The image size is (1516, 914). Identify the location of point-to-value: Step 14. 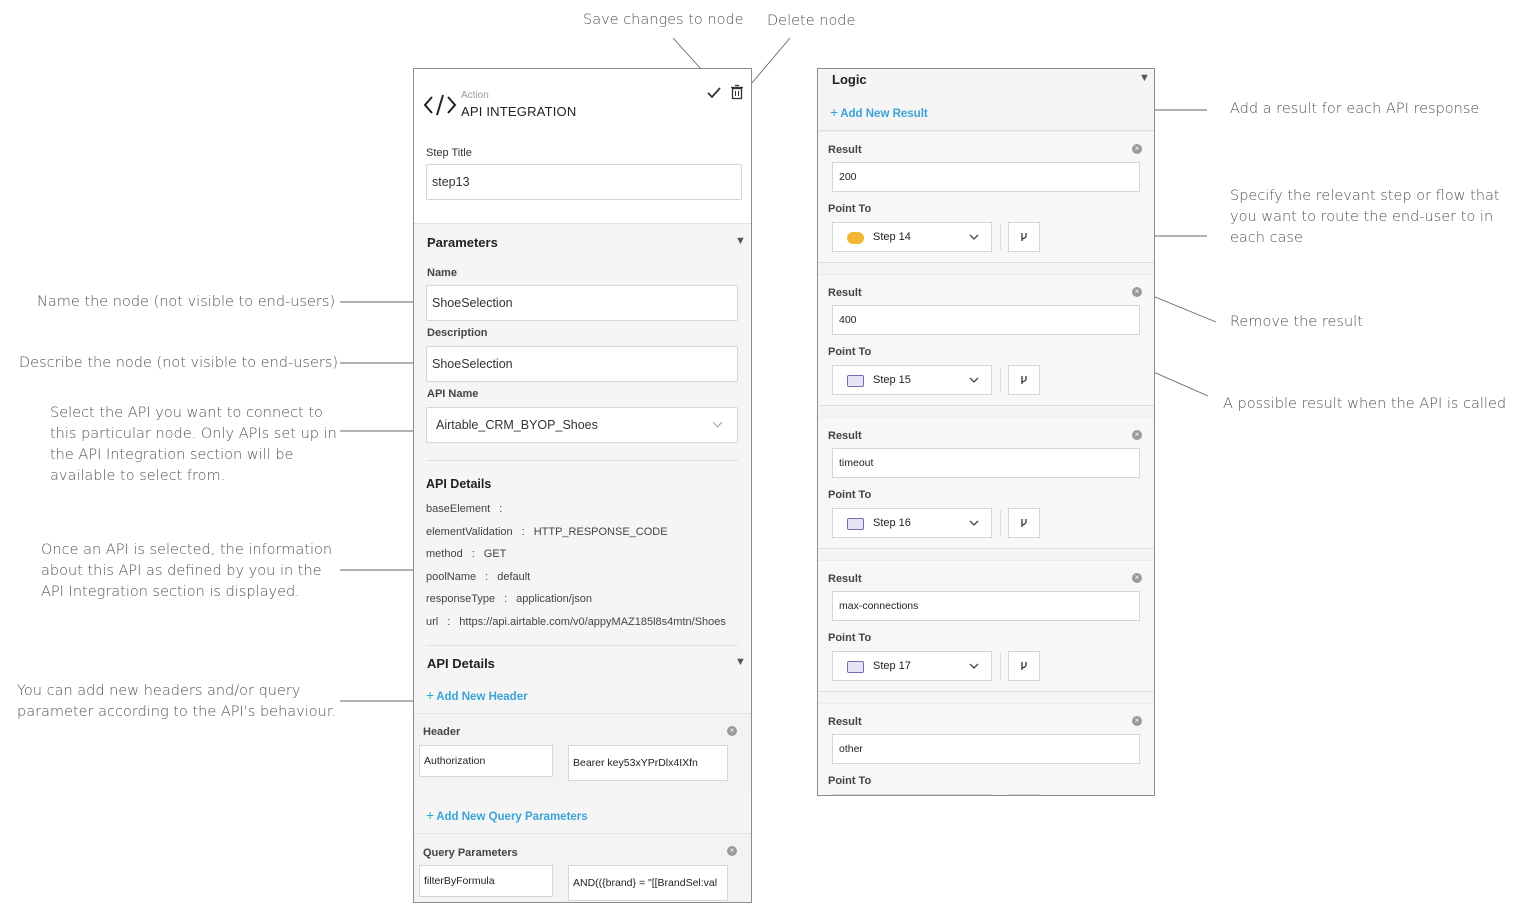
(892, 237).